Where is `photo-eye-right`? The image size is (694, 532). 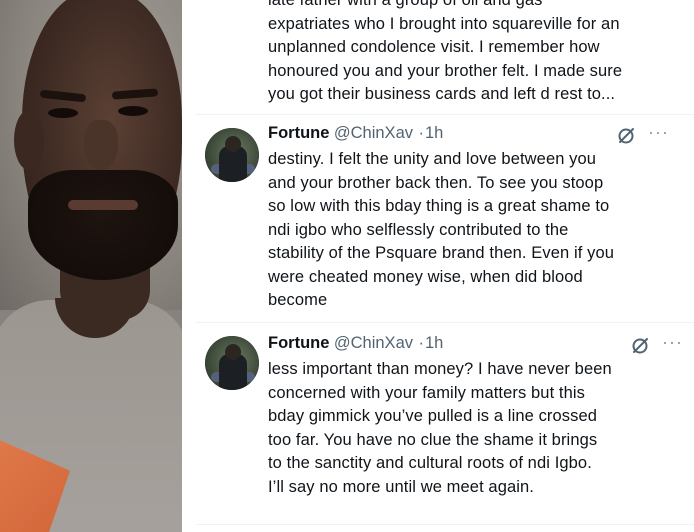 photo-eye-right is located at coordinates (133, 111).